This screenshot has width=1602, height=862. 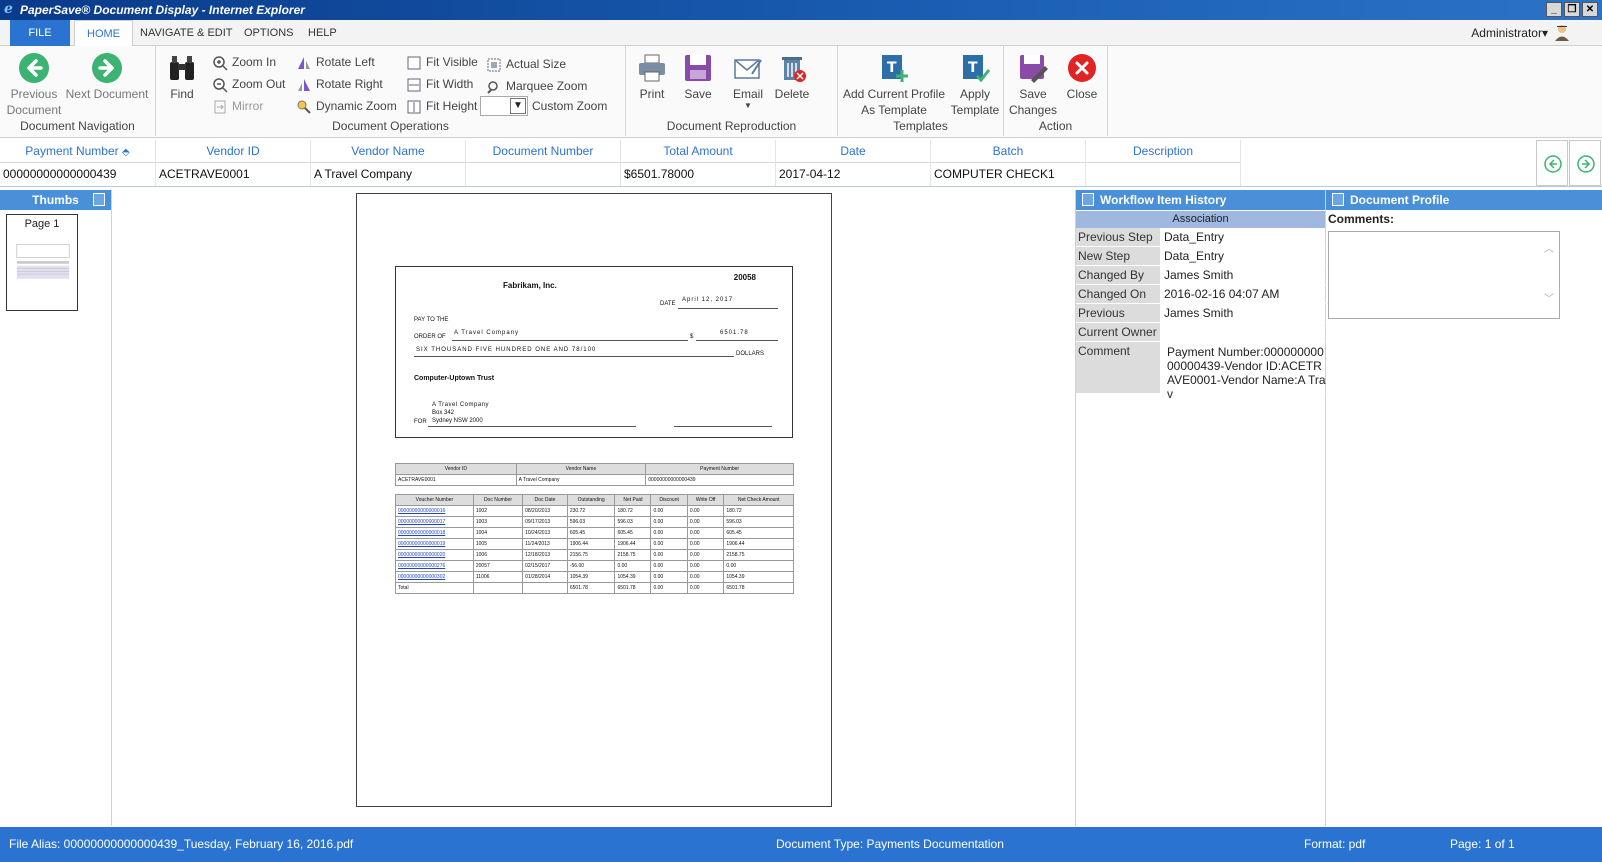 What do you see at coordinates (853, 174) in the screenshot?
I see `cell-date: 2017-04-12` at bounding box center [853, 174].